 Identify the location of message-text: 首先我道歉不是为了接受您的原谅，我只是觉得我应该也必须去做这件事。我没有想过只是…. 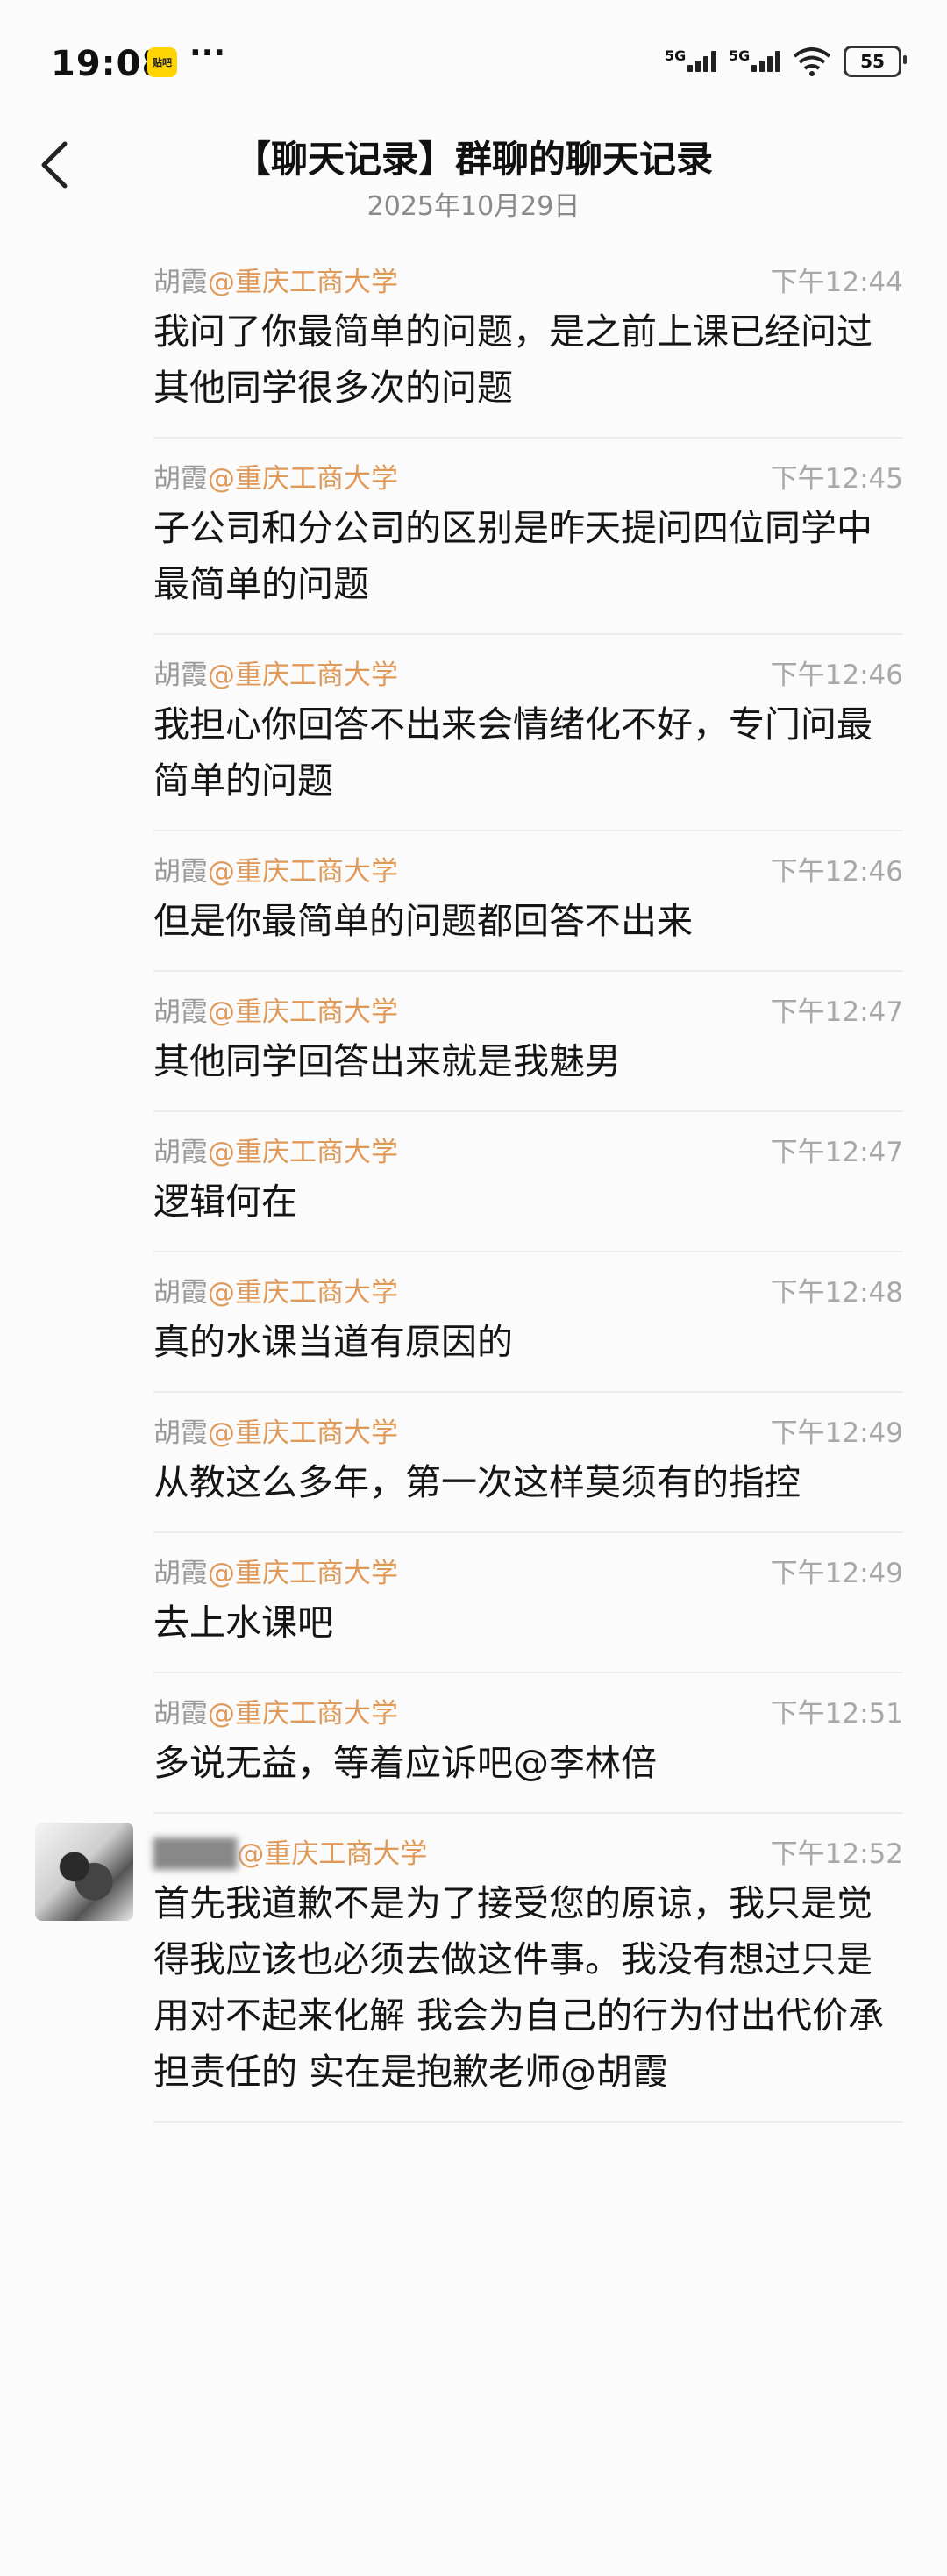
(519, 1988).